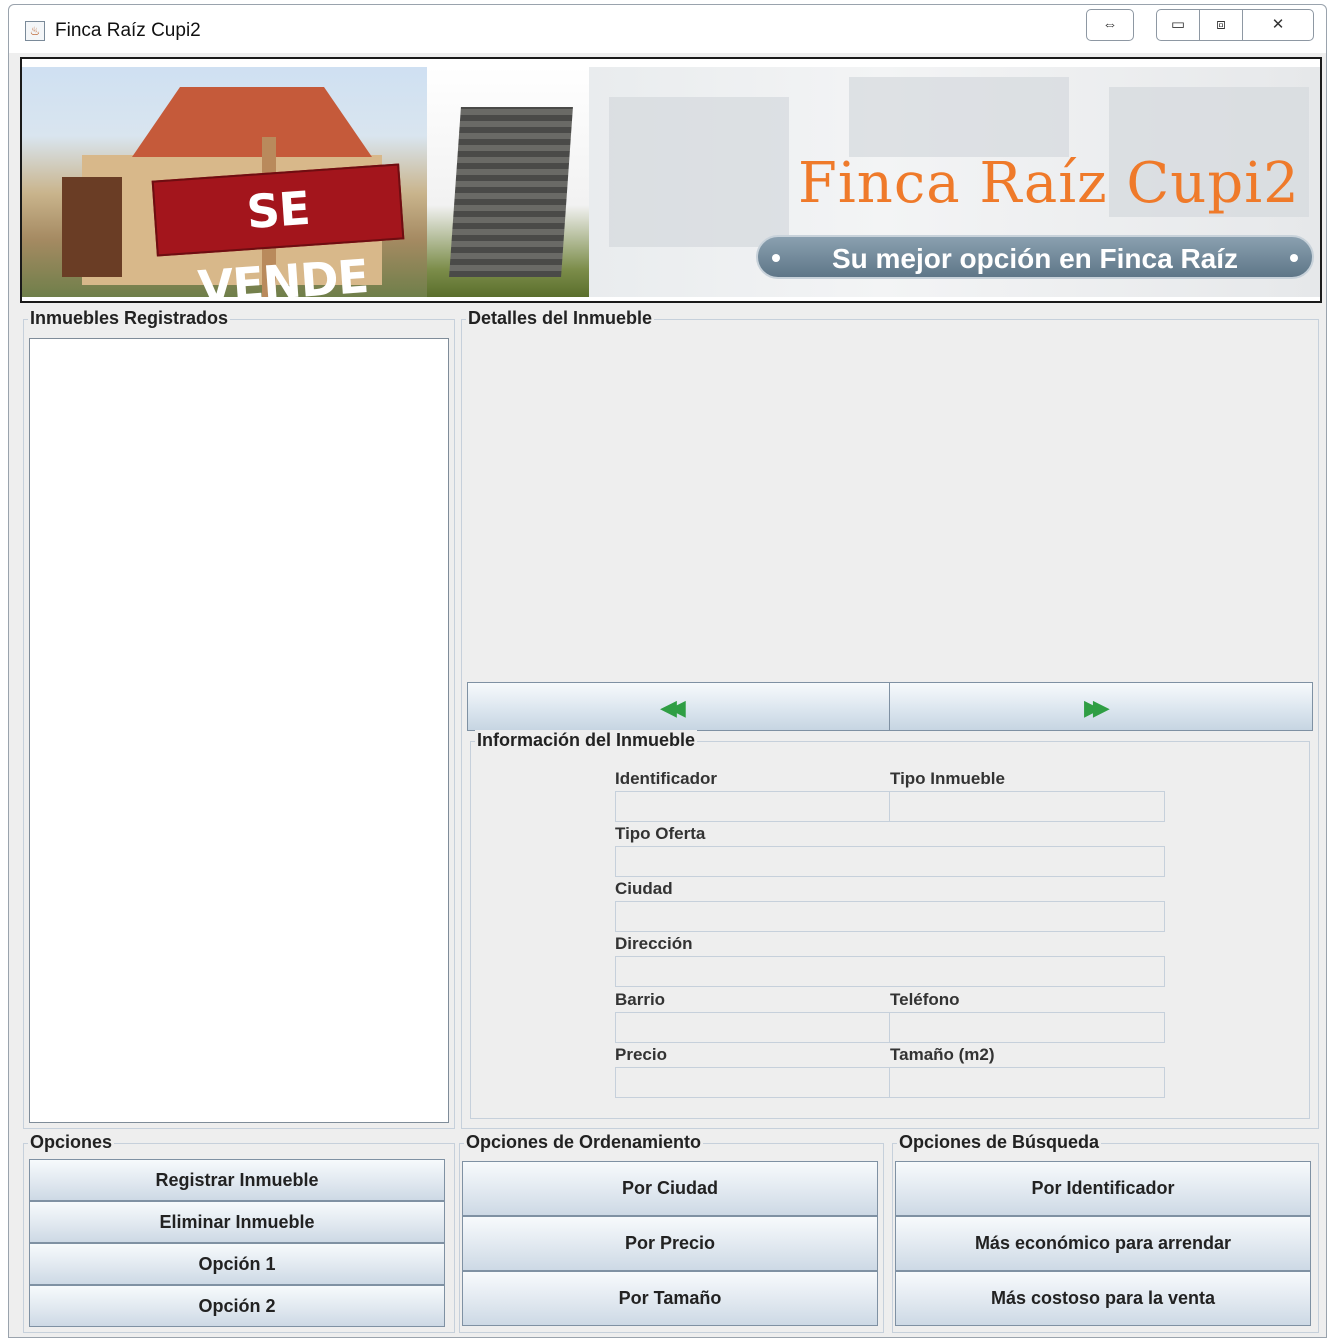 This screenshot has width=1329, height=1338. What do you see at coordinates (673, 707) in the screenshot?
I see `rewind-icon: ◀◀` at bounding box center [673, 707].